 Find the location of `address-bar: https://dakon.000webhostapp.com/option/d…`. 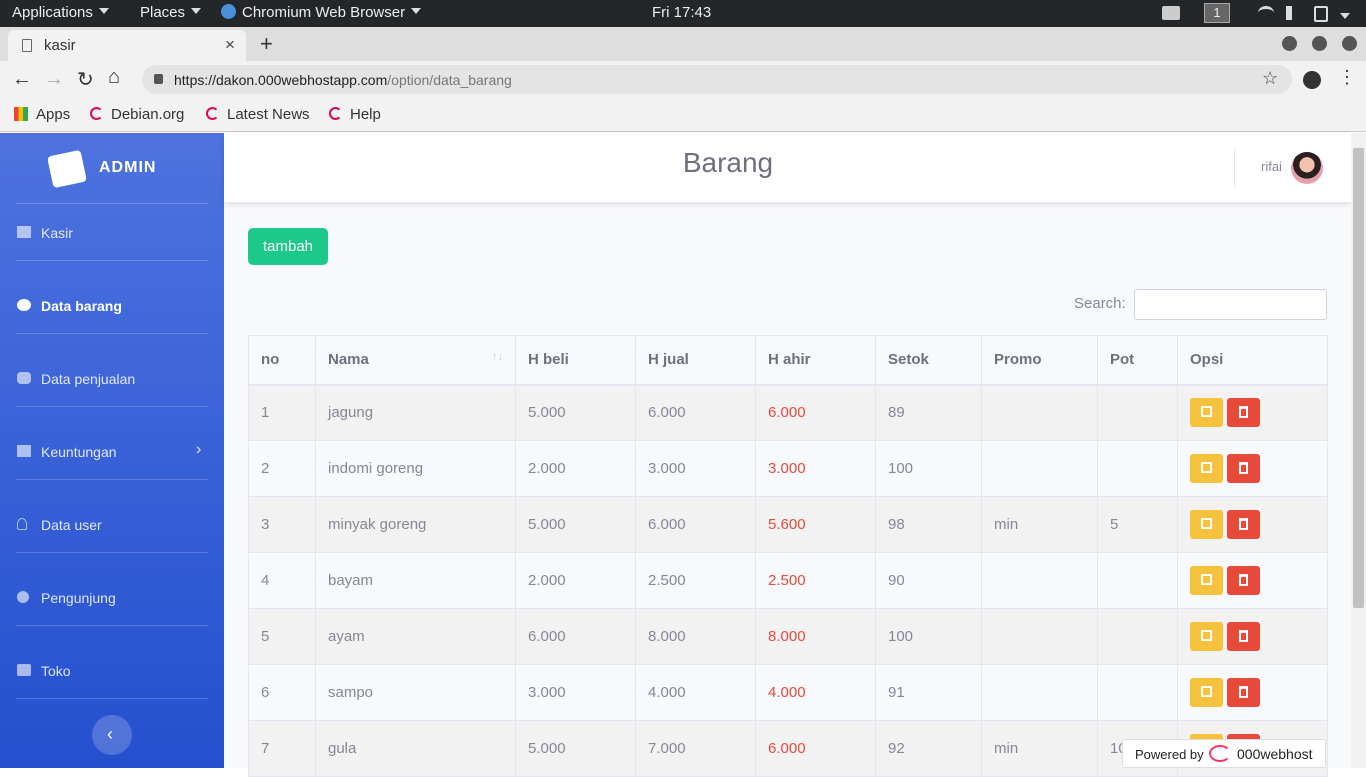

address-bar: https://dakon.000webhostapp.com/option/d… is located at coordinates (717, 79).